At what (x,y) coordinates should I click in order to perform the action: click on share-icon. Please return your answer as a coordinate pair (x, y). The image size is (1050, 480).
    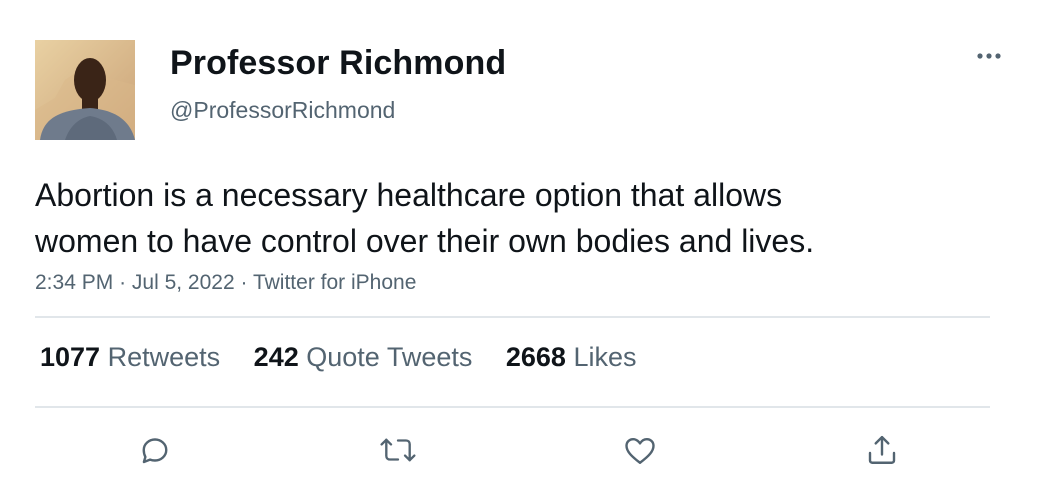
    Looking at the image, I should click on (882, 449).